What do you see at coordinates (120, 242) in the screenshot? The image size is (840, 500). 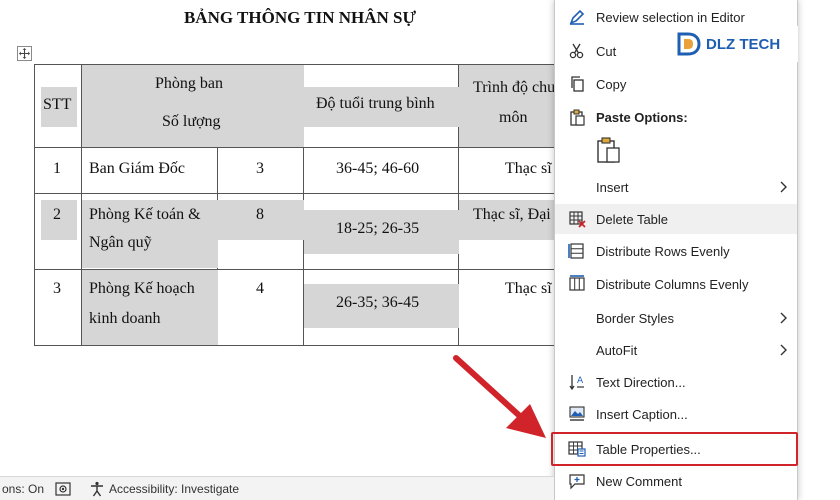 I see `row-department-line2: Ngân quỹ` at bounding box center [120, 242].